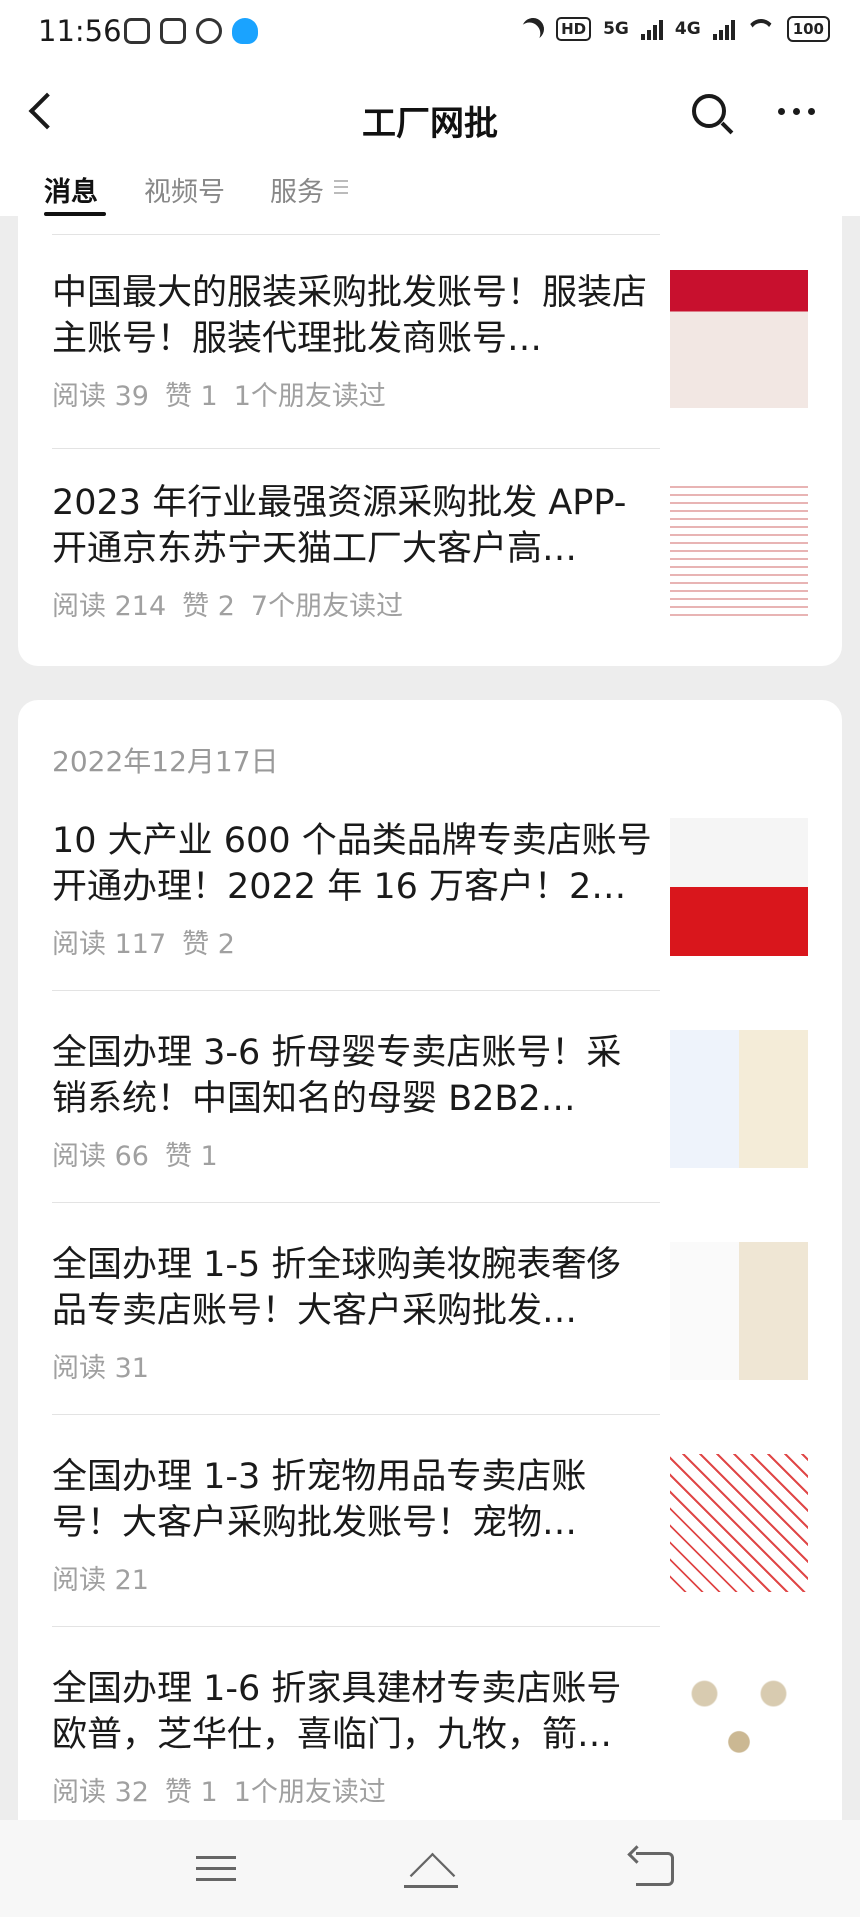 The image size is (860, 1917). I want to click on home-icon, so click(431, 1875).